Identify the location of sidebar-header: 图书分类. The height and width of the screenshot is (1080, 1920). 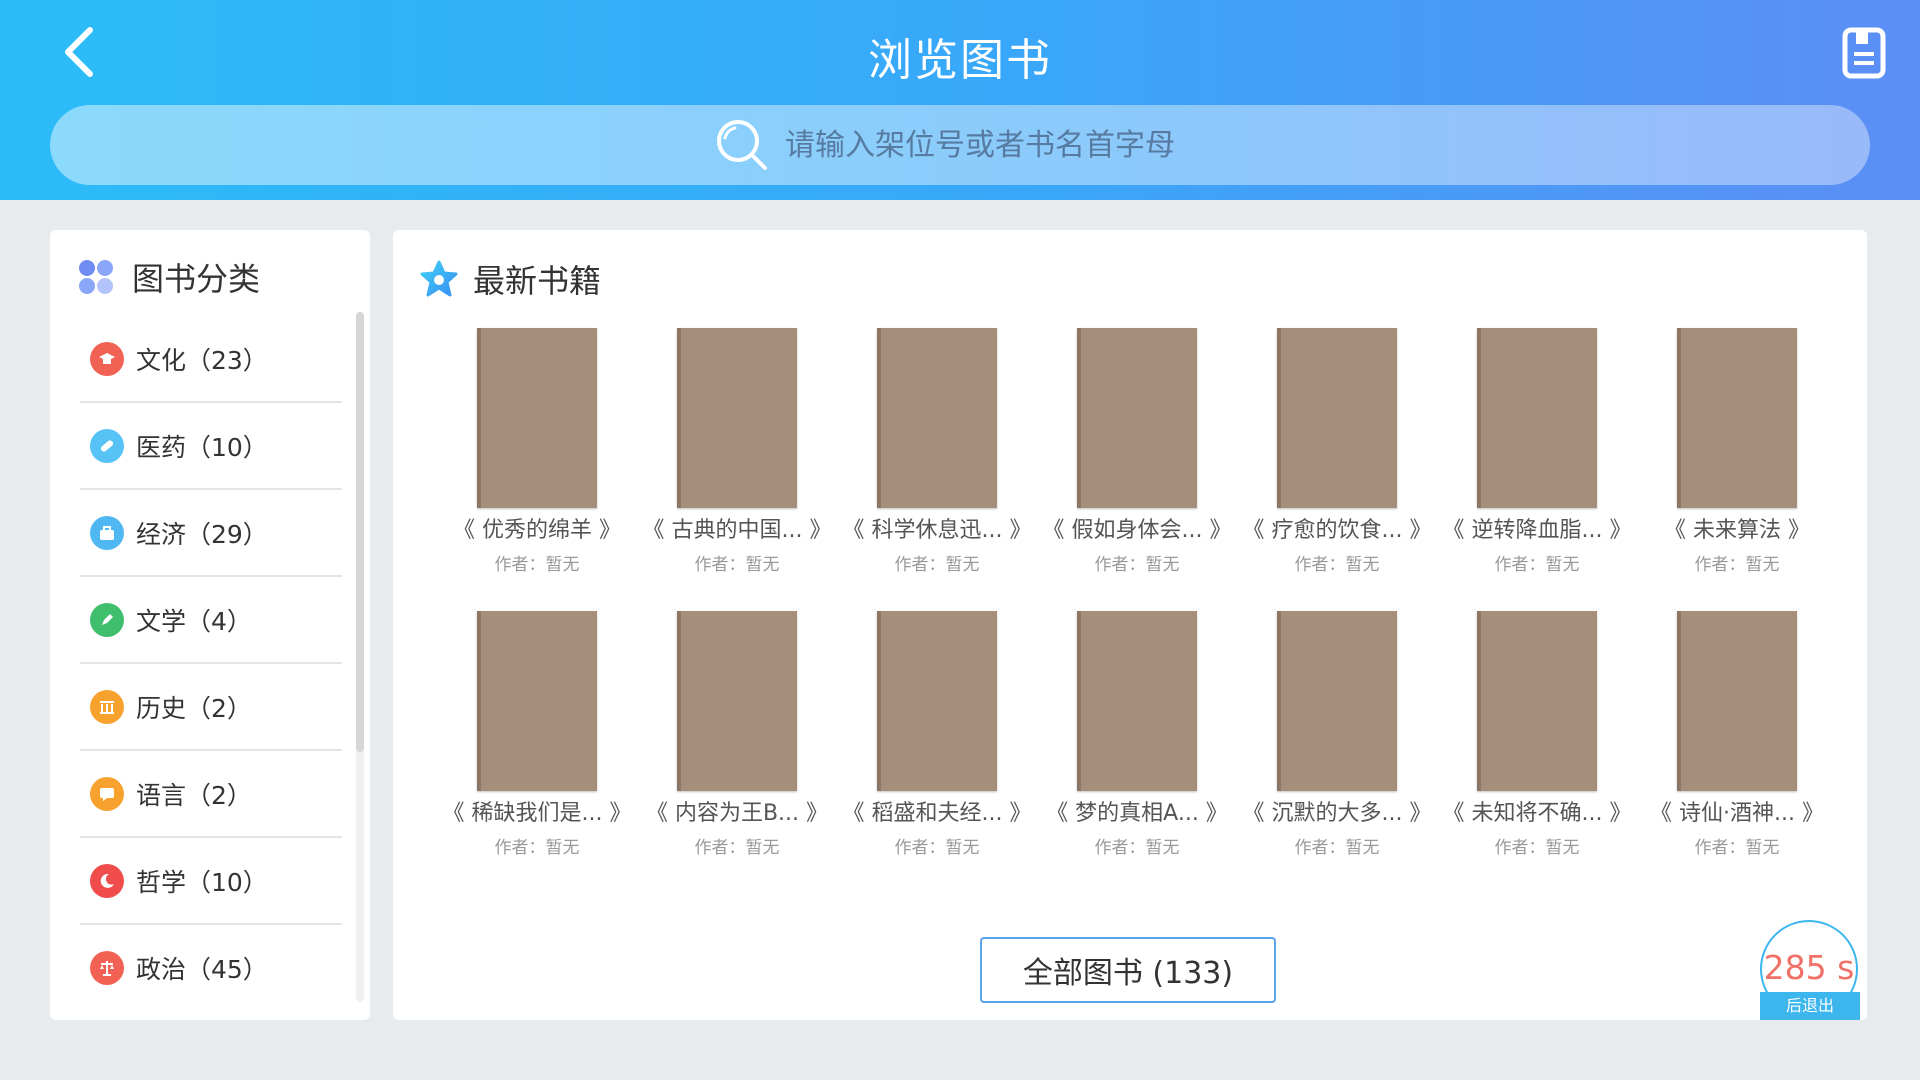
(169, 277).